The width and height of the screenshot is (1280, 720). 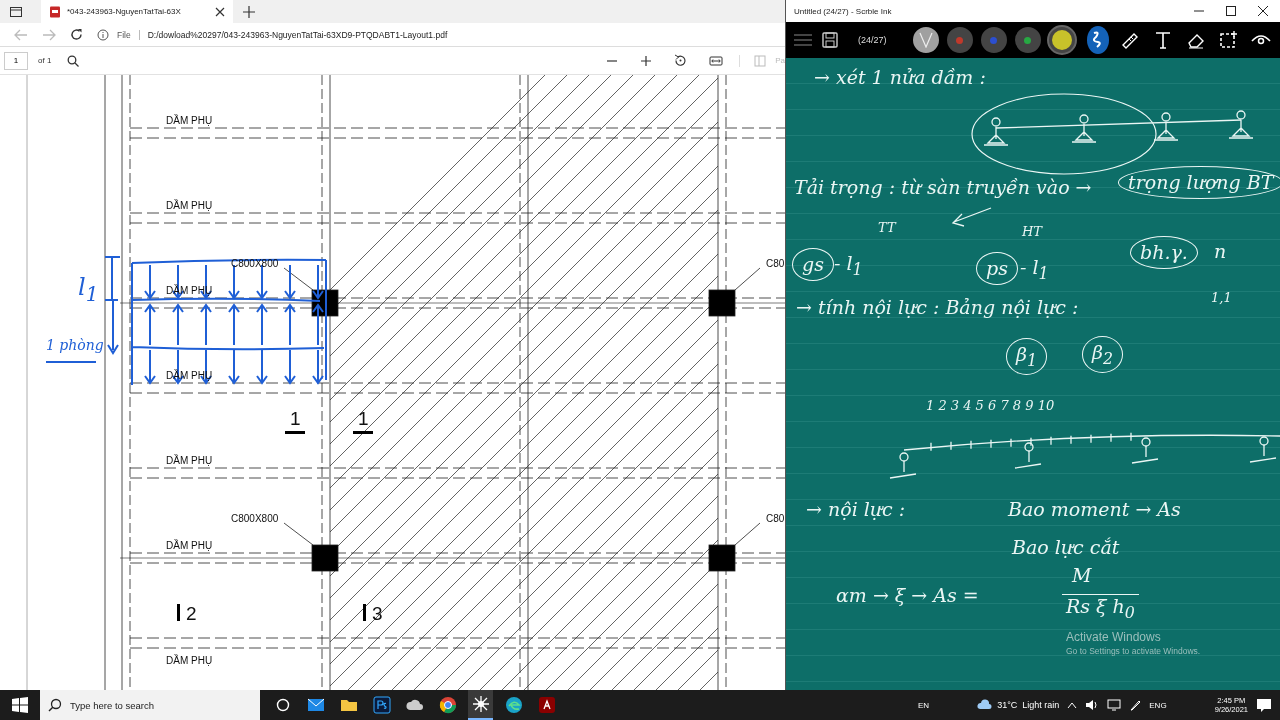 I want to click on maximize-icon, so click(x=1231, y=11).